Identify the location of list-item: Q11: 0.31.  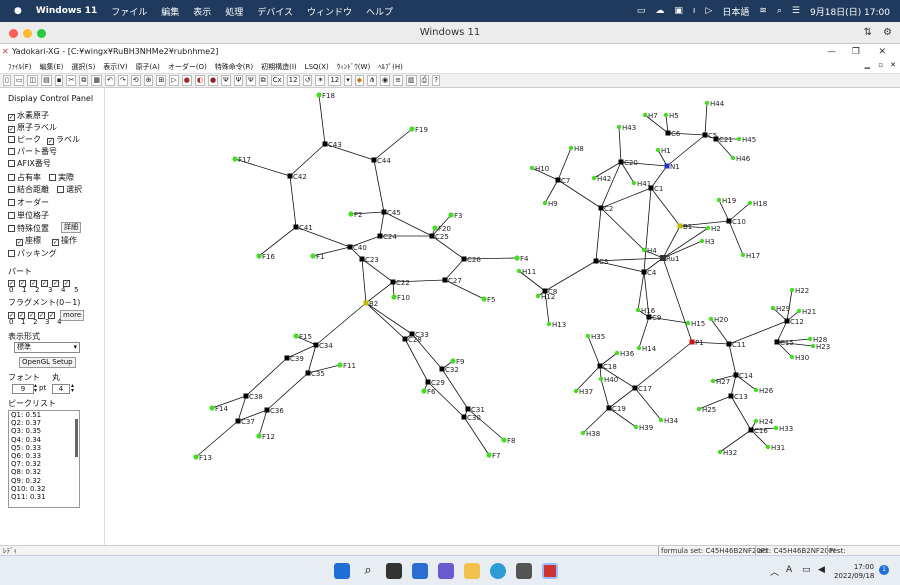
(44, 497).